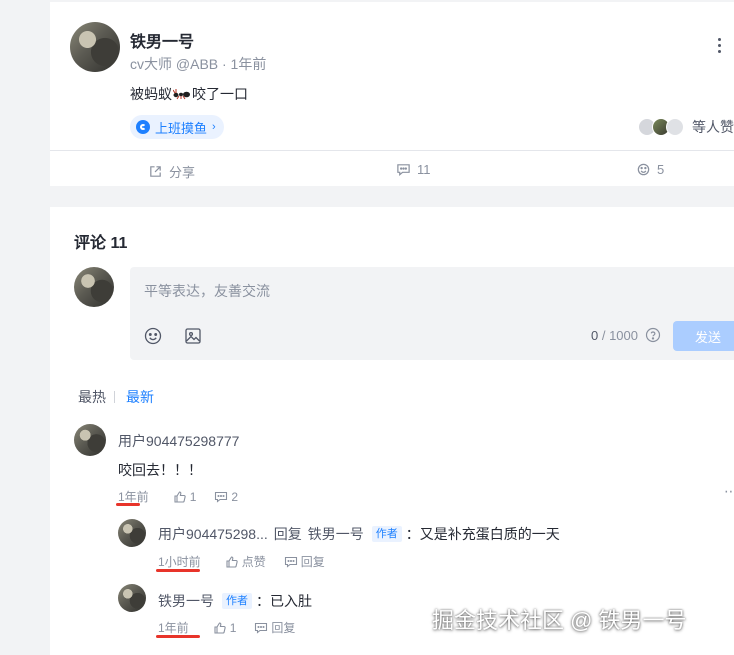 The image size is (734, 655). I want to click on topic-tag: 上班摸鱼 ›, so click(177, 127).